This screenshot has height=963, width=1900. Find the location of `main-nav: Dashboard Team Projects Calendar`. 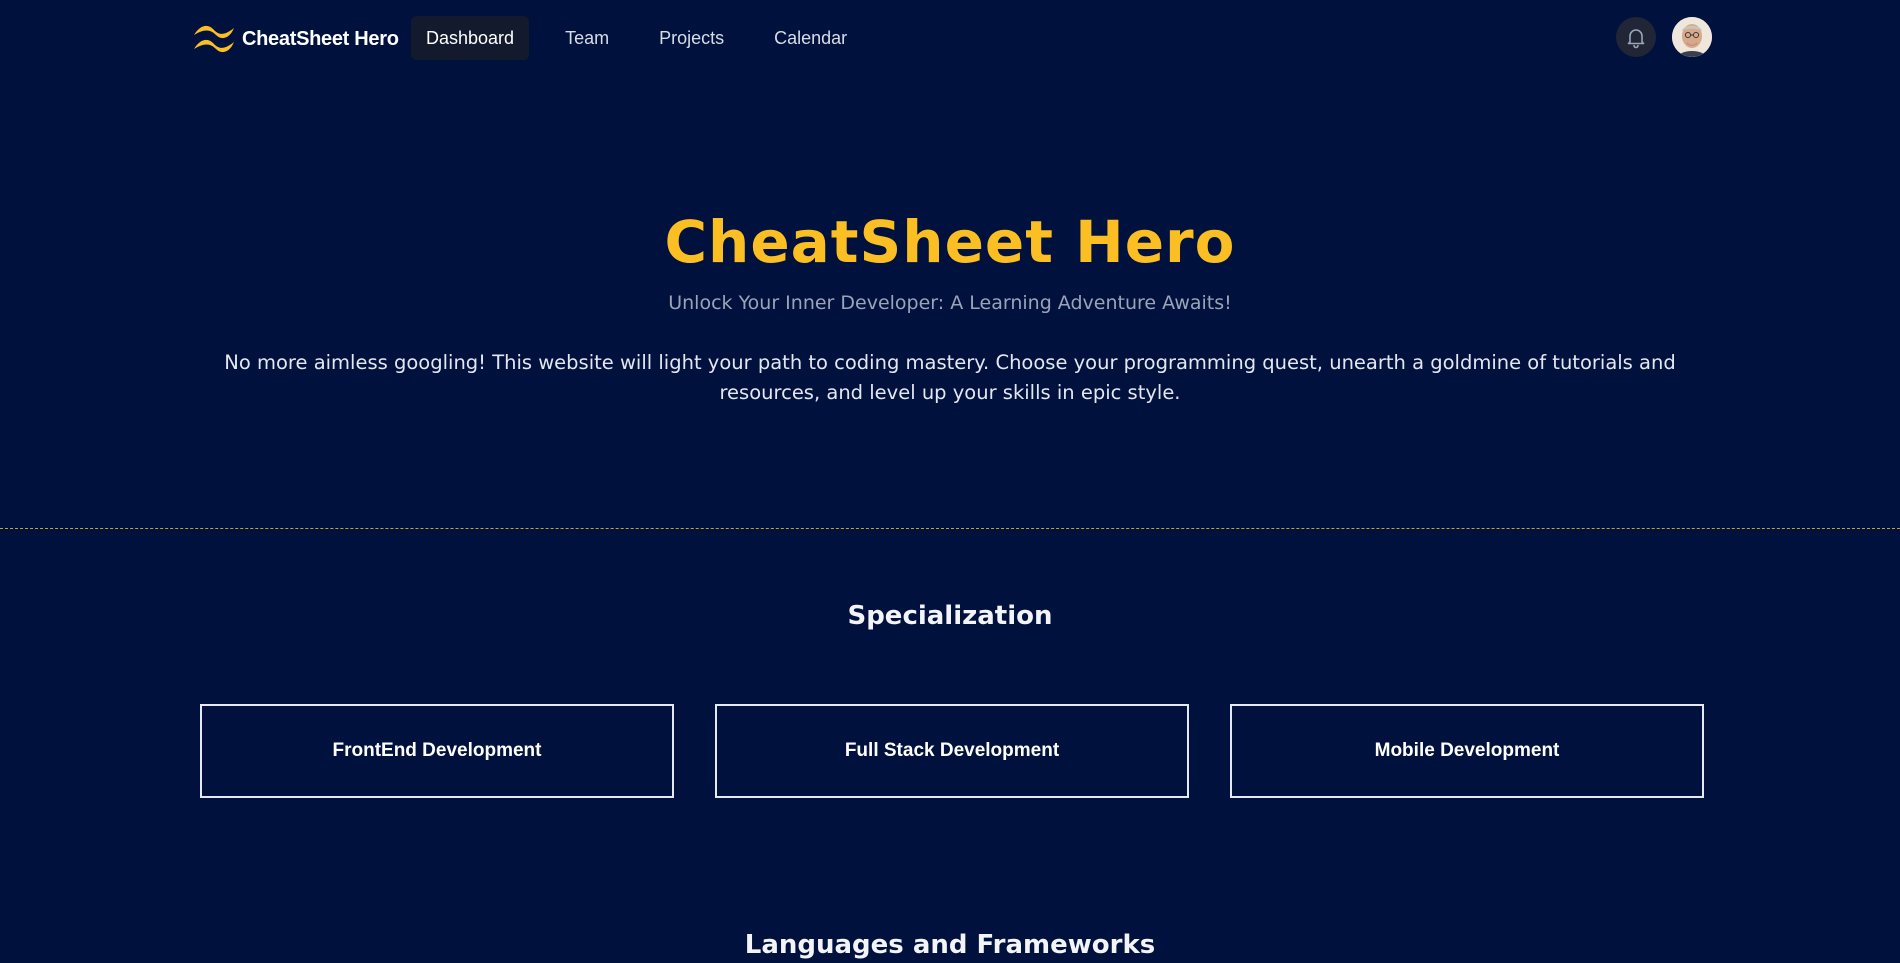

main-nav: Dashboard Team Projects Calendar is located at coordinates (646, 38).